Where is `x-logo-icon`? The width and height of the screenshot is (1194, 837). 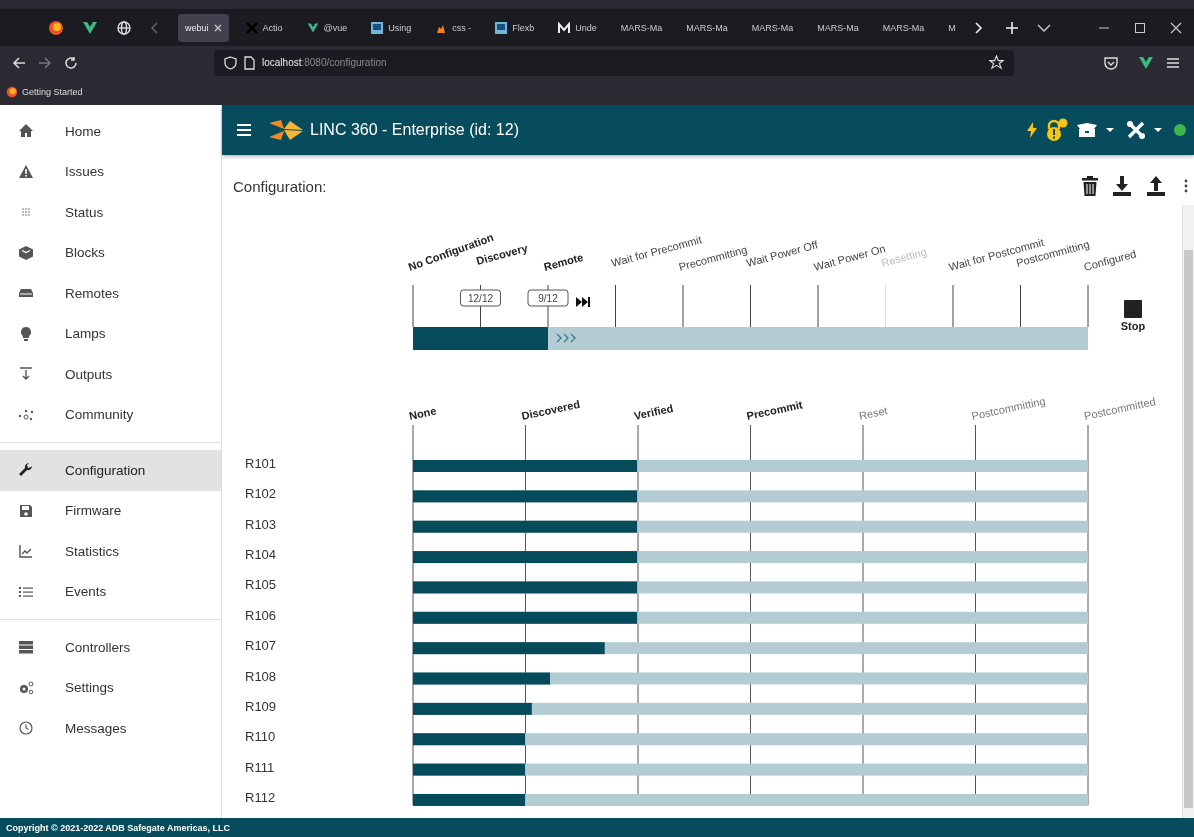
x-logo-icon is located at coordinates (251, 27).